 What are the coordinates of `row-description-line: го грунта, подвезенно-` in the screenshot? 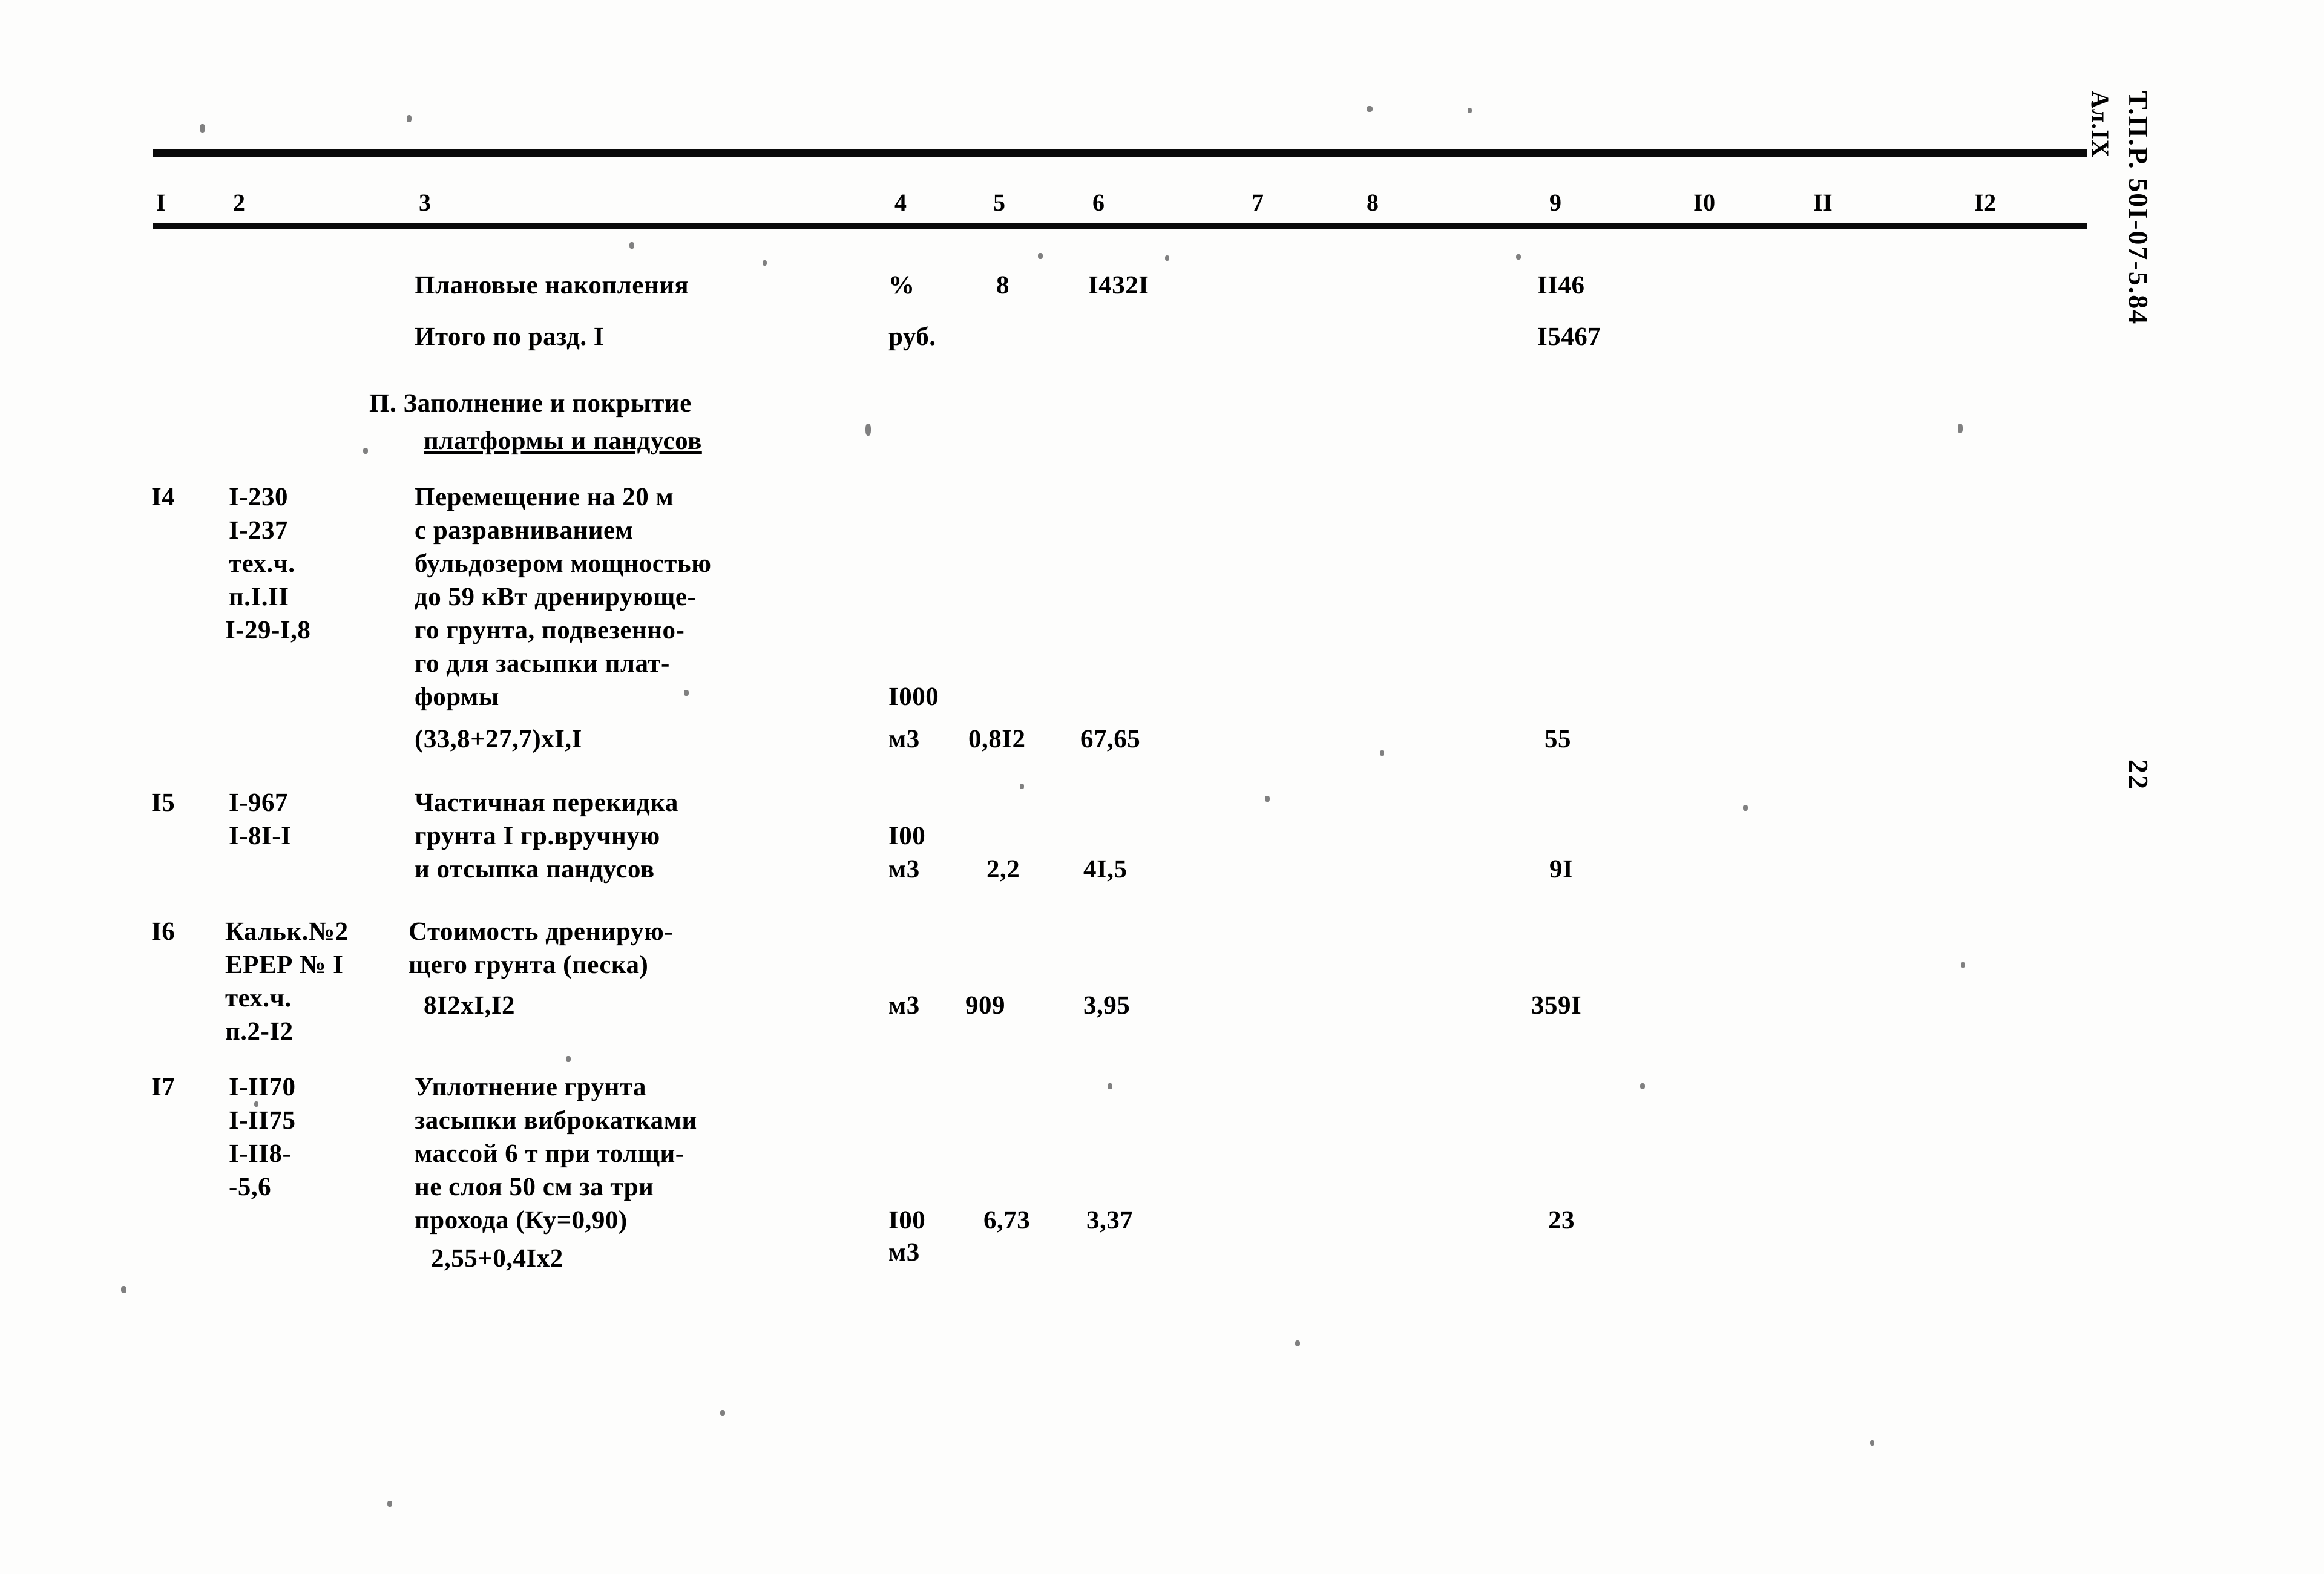 It's located at (550, 630).